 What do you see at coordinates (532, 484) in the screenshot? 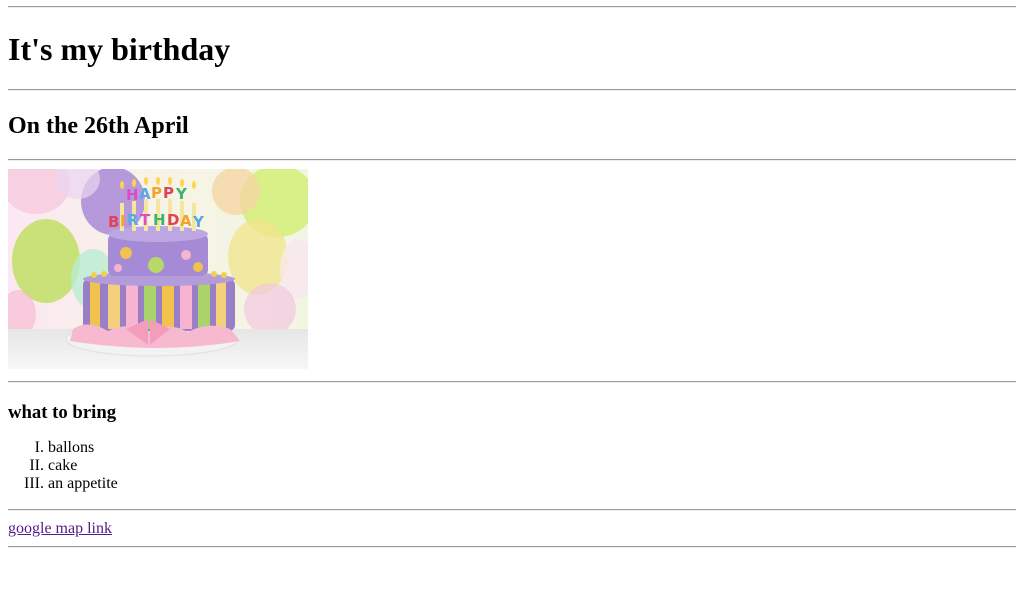
I see `list-item: an appetite` at bounding box center [532, 484].